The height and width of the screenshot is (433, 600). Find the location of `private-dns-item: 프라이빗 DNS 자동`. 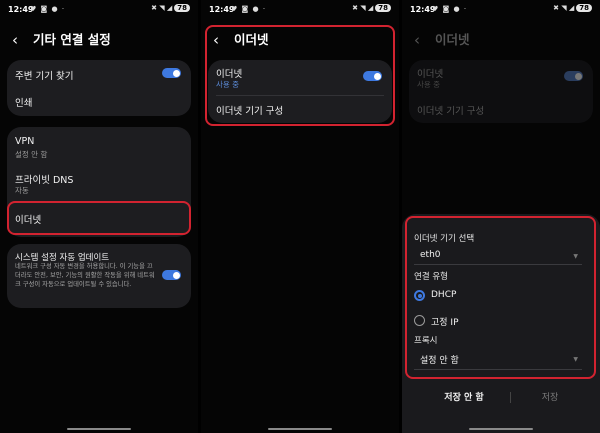

private-dns-item: 프라이빗 DNS 자동 is located at coordinates (99, 181).